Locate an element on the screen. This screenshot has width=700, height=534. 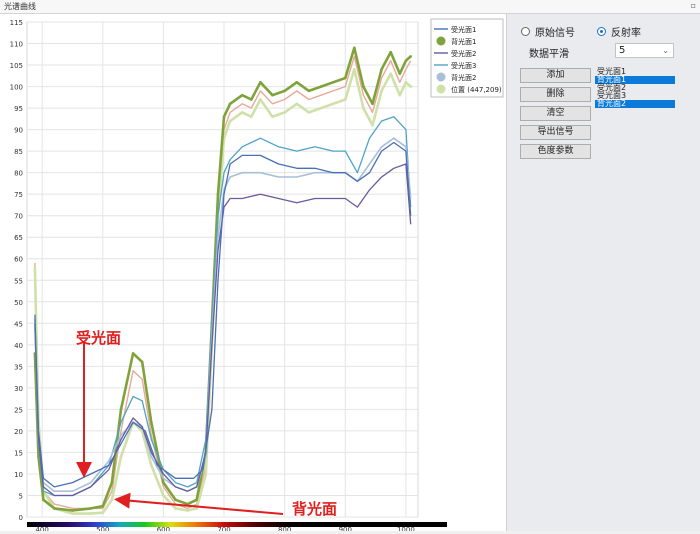
add-button: 添加 is located at coordinates (555, 75).